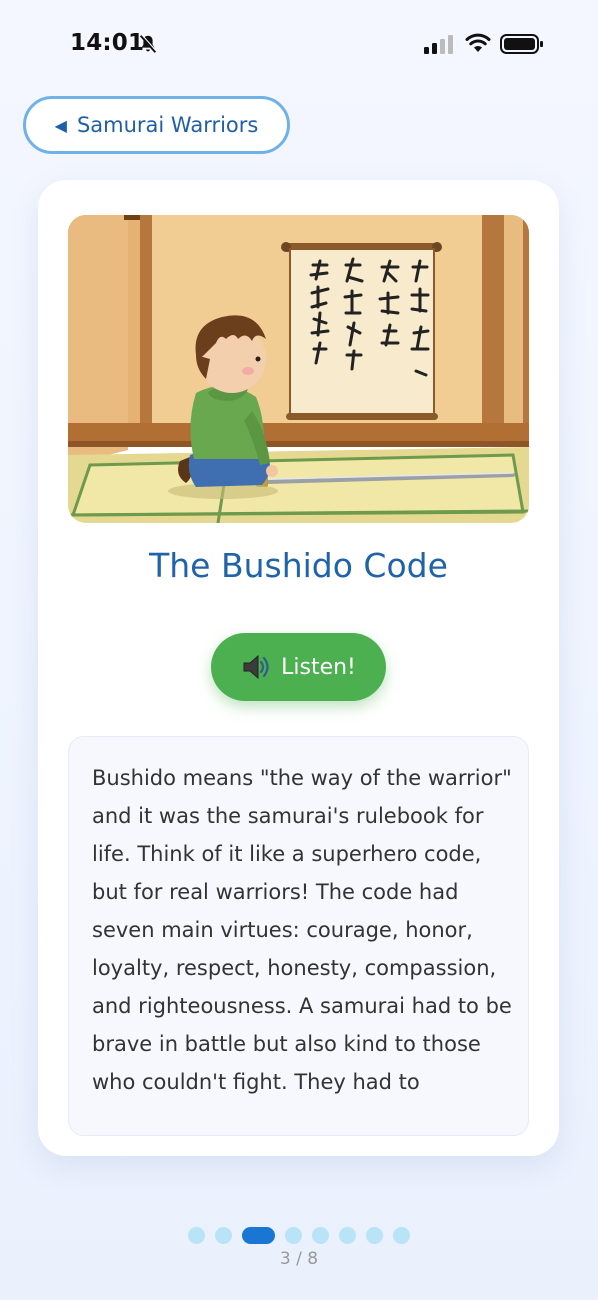 This screenshot has height=1300, width=598. What do you see at coordinates (258, 1235) in the screenshot?
I see `page-dot-active` at bounding box center [258, 1235].